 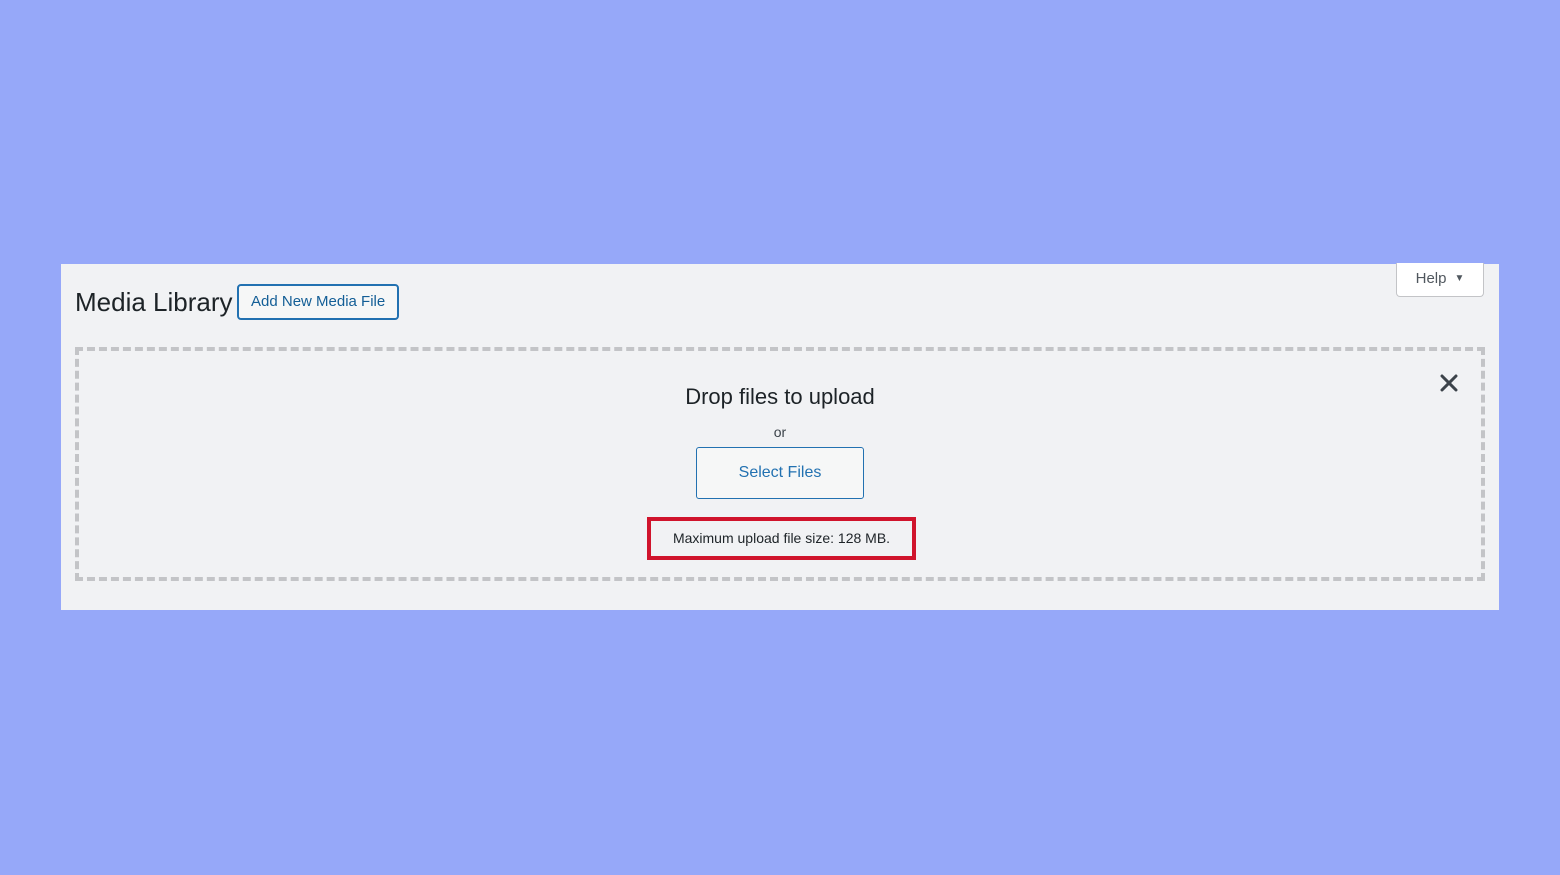 I want to click on or-separator: or, so click(x=780, y=432).